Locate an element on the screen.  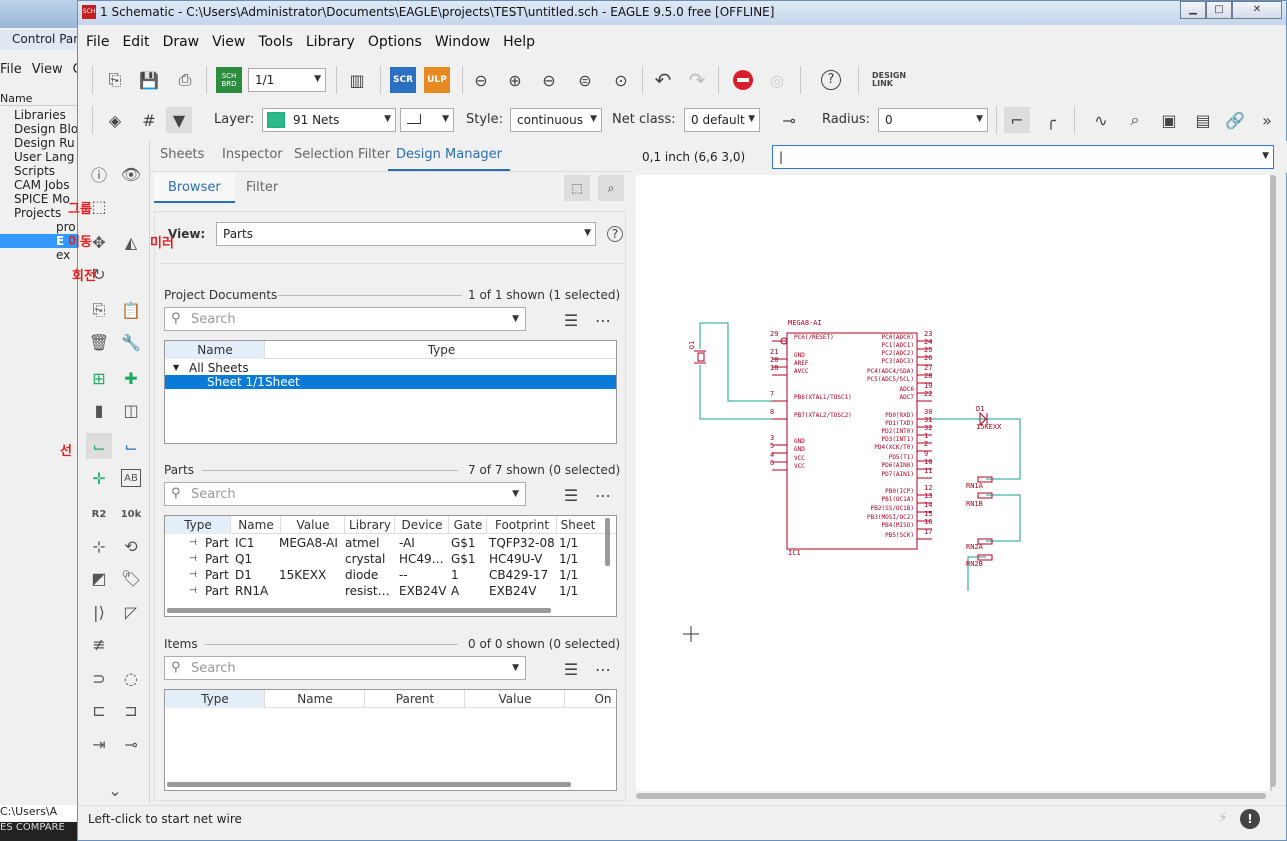
bg-tree-item: Design Blo is located at coordinates (40, 129).